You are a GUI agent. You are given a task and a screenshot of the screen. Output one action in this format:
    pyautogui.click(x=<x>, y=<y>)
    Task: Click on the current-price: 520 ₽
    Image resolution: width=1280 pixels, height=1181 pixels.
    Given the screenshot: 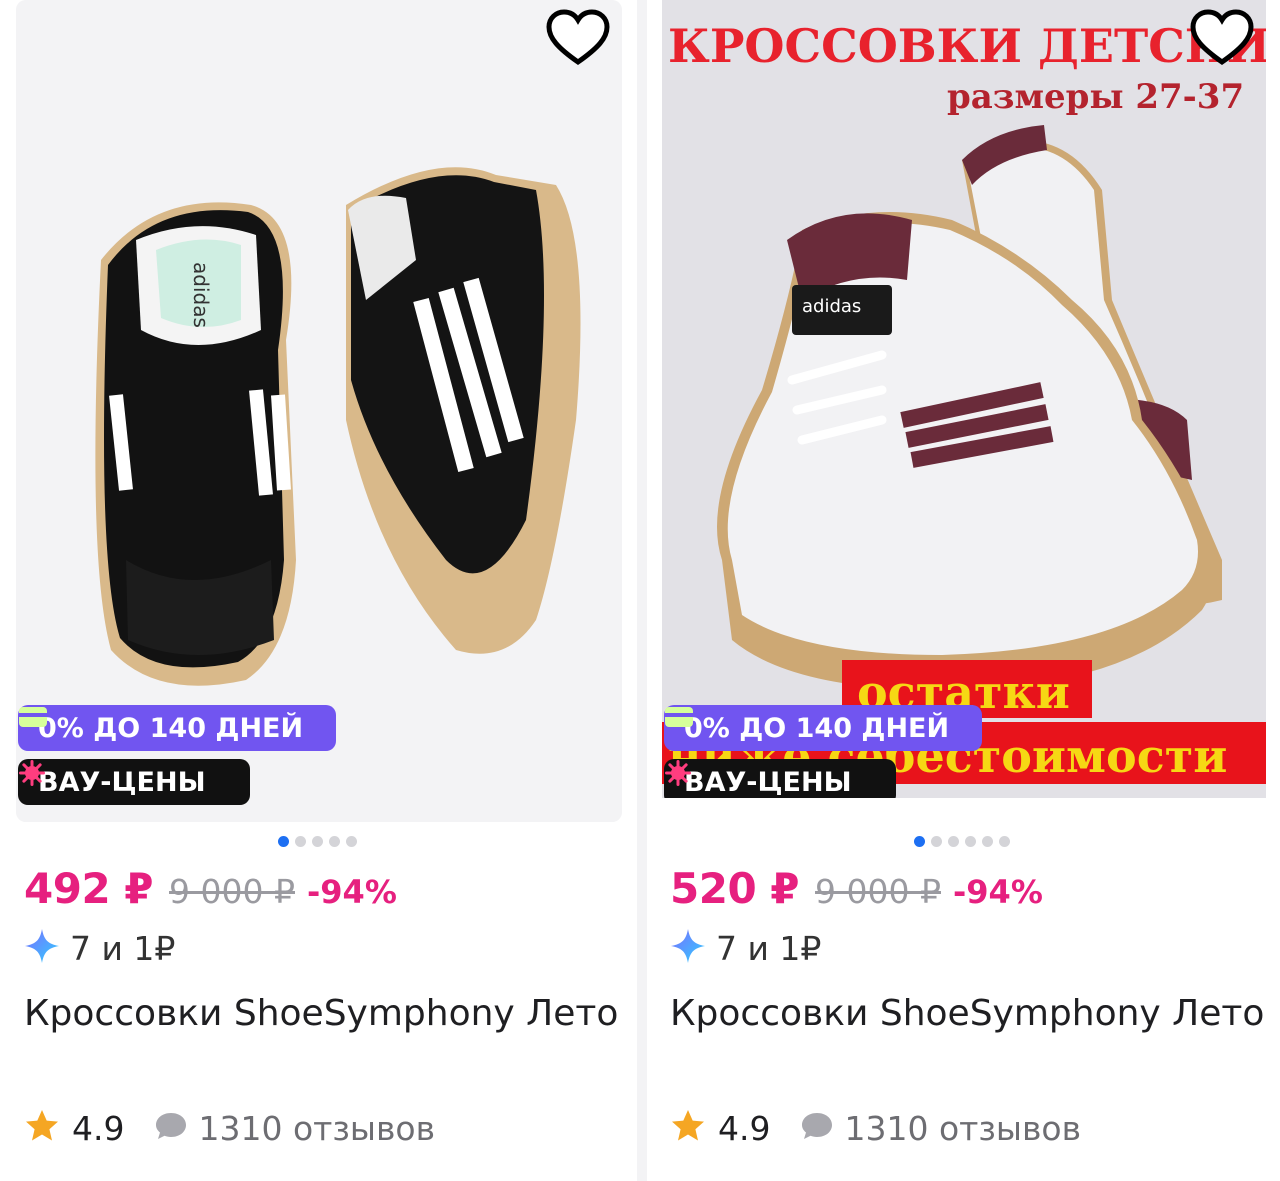 What is the action you would take?
    pyautogui.click(x=735, y=888)
    